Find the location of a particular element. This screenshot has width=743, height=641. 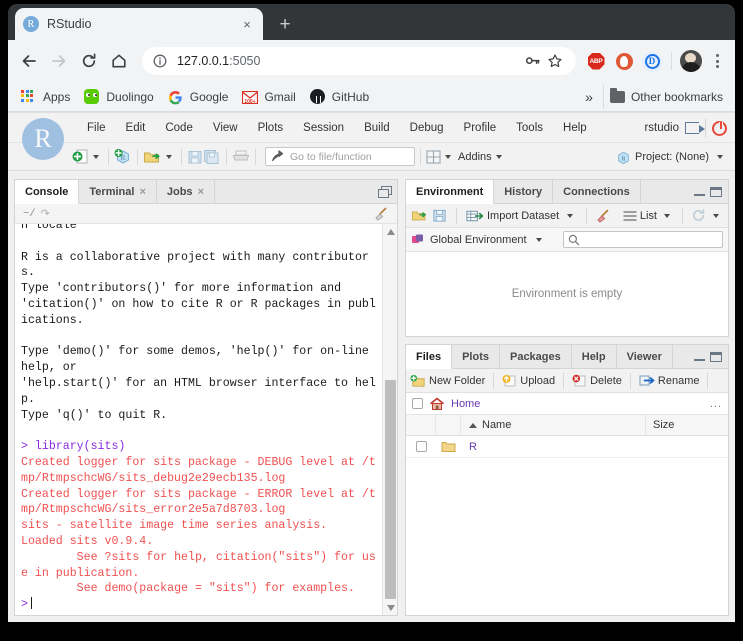

scrollbar-thumb is located at coordinates (390, 489).